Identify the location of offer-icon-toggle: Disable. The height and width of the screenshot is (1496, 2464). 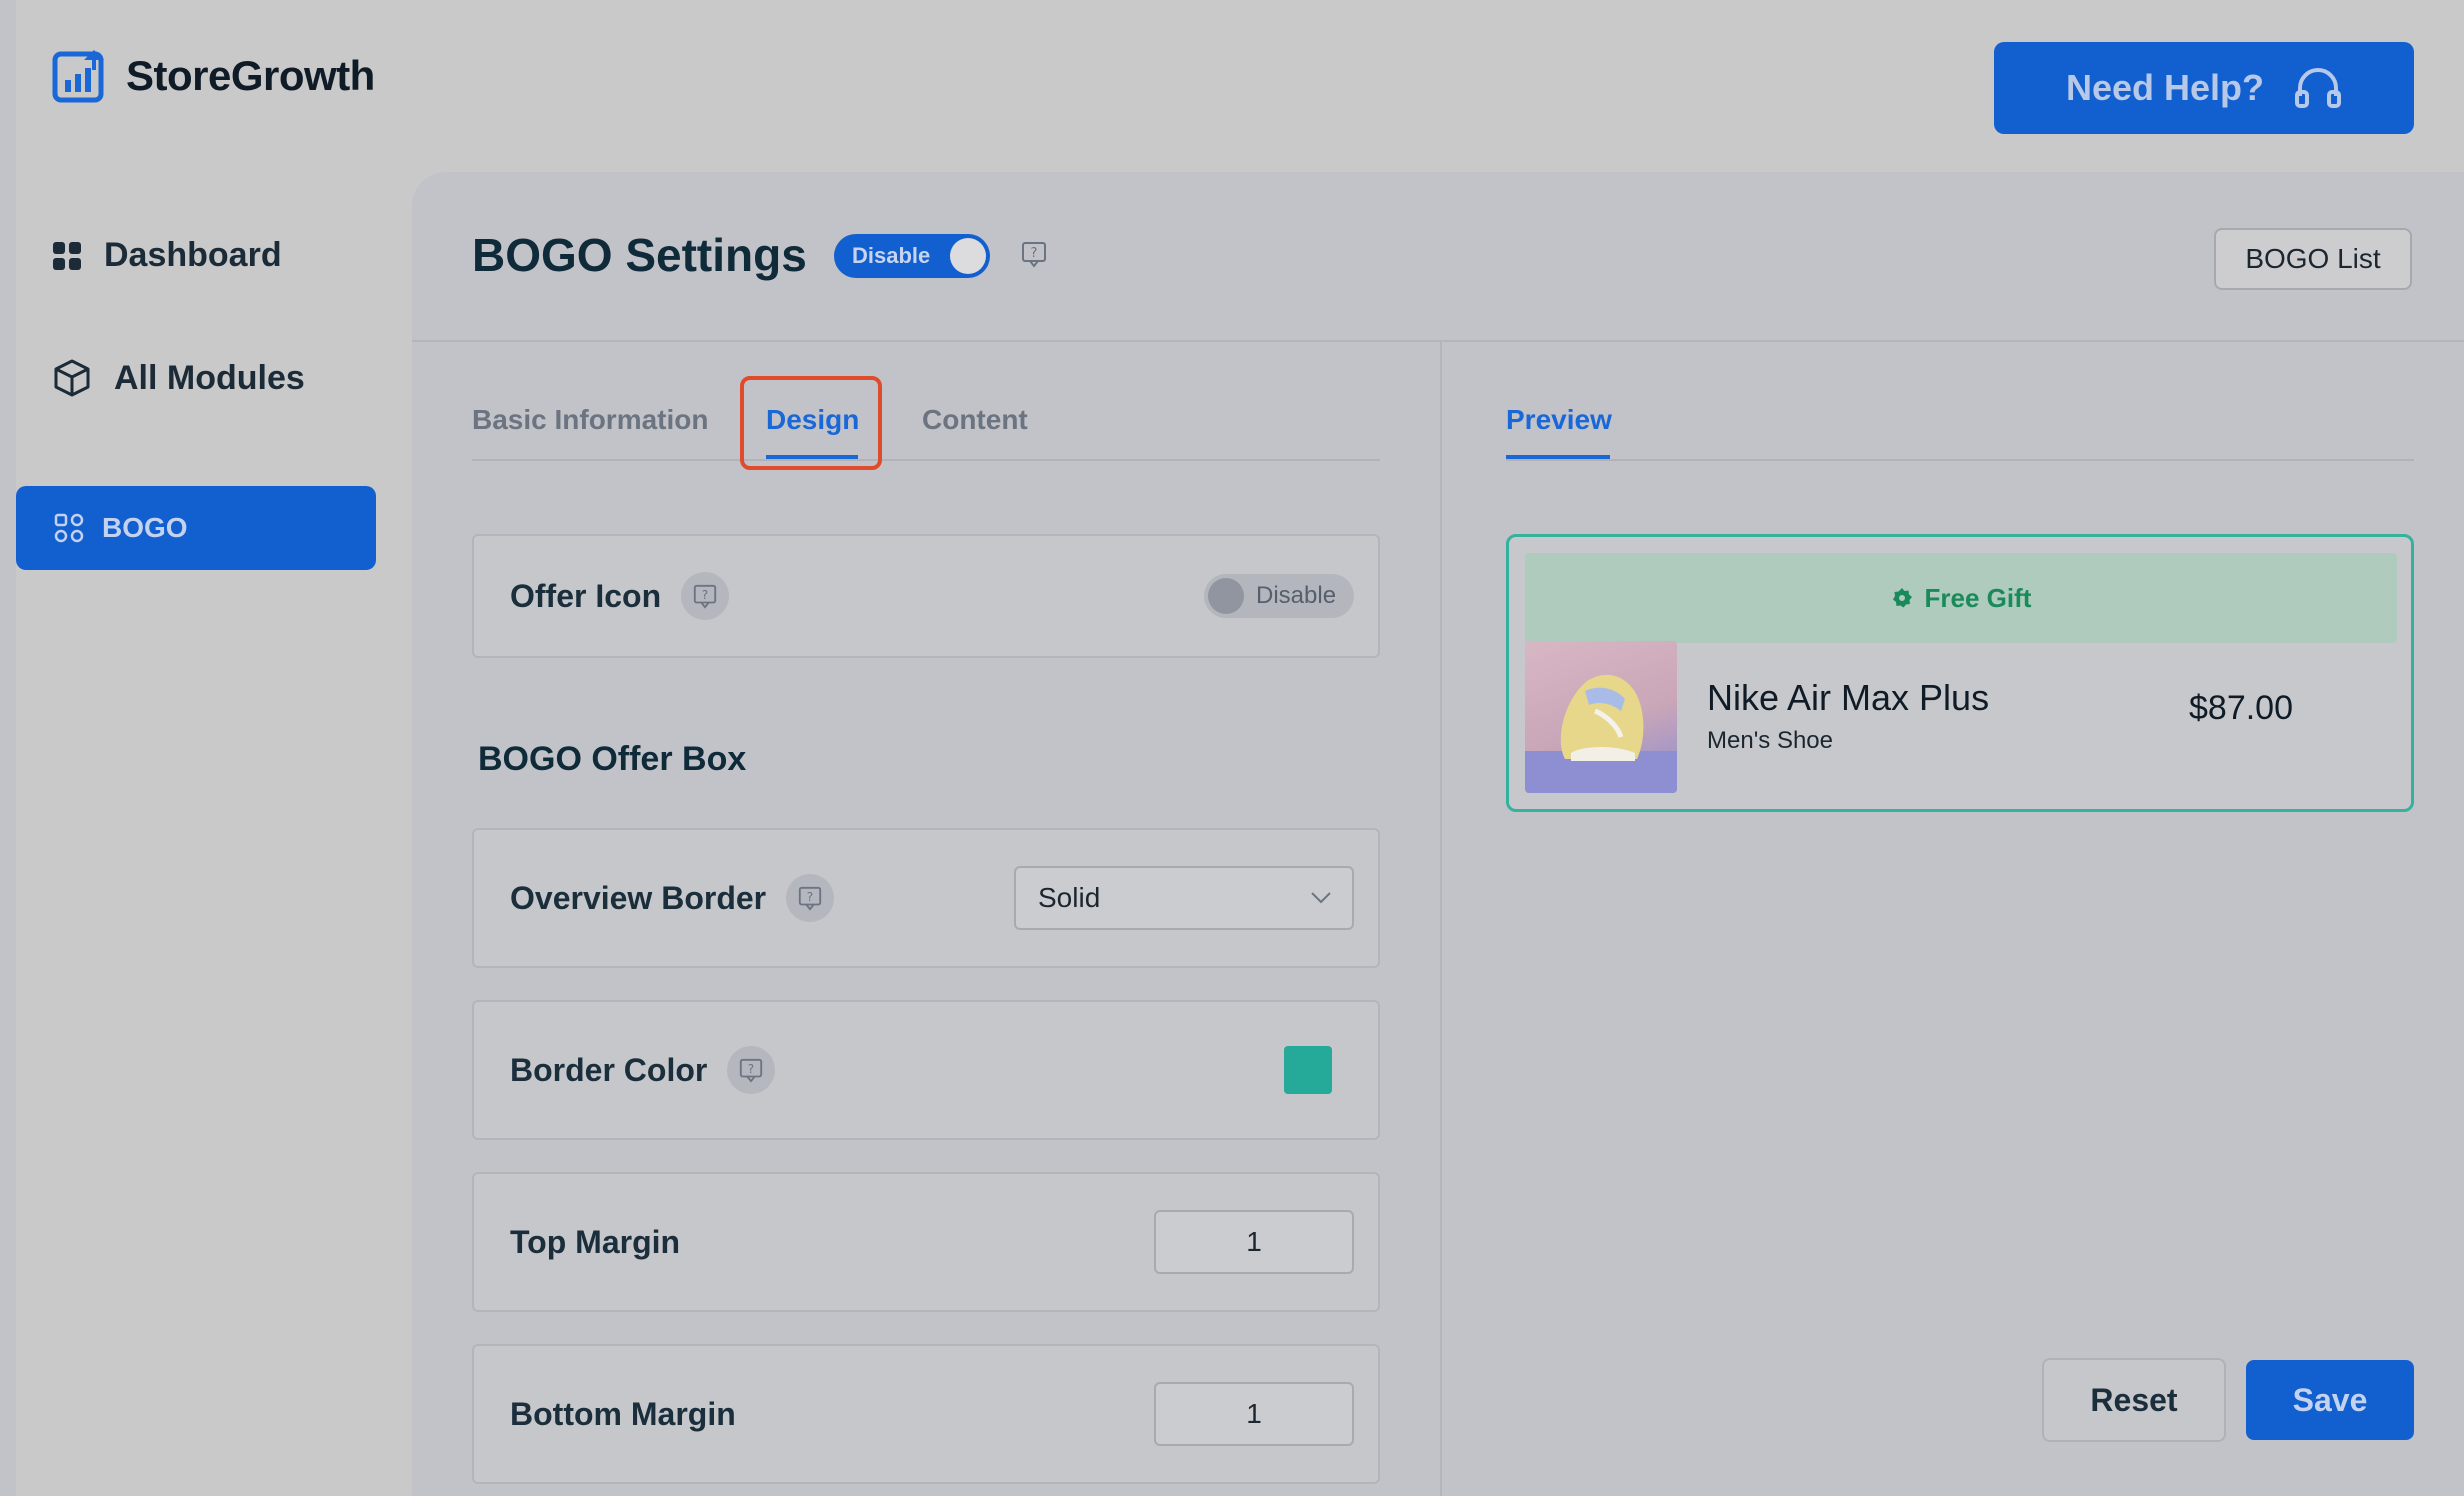
(1279, 596).